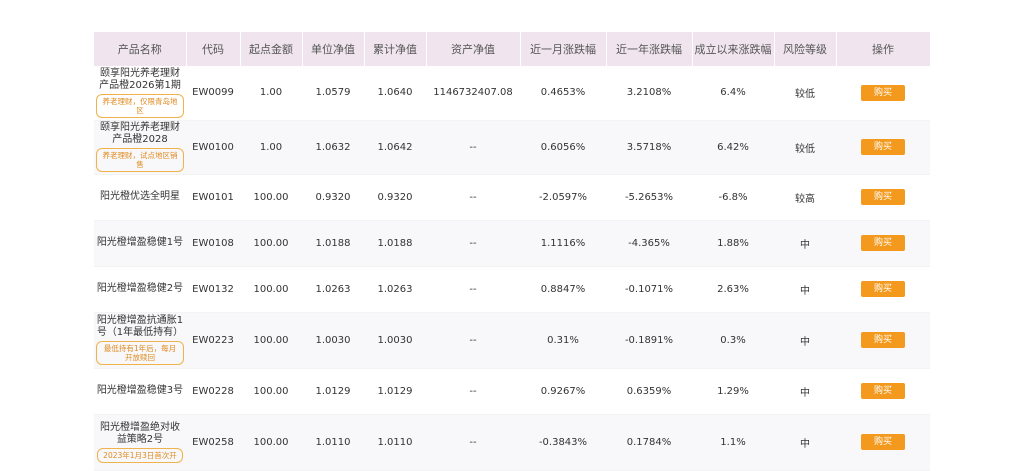  Describe the element at coordinates (140, 197) in the screenshot. I see `cell-name: 阳光橙优选全明星` at that location.